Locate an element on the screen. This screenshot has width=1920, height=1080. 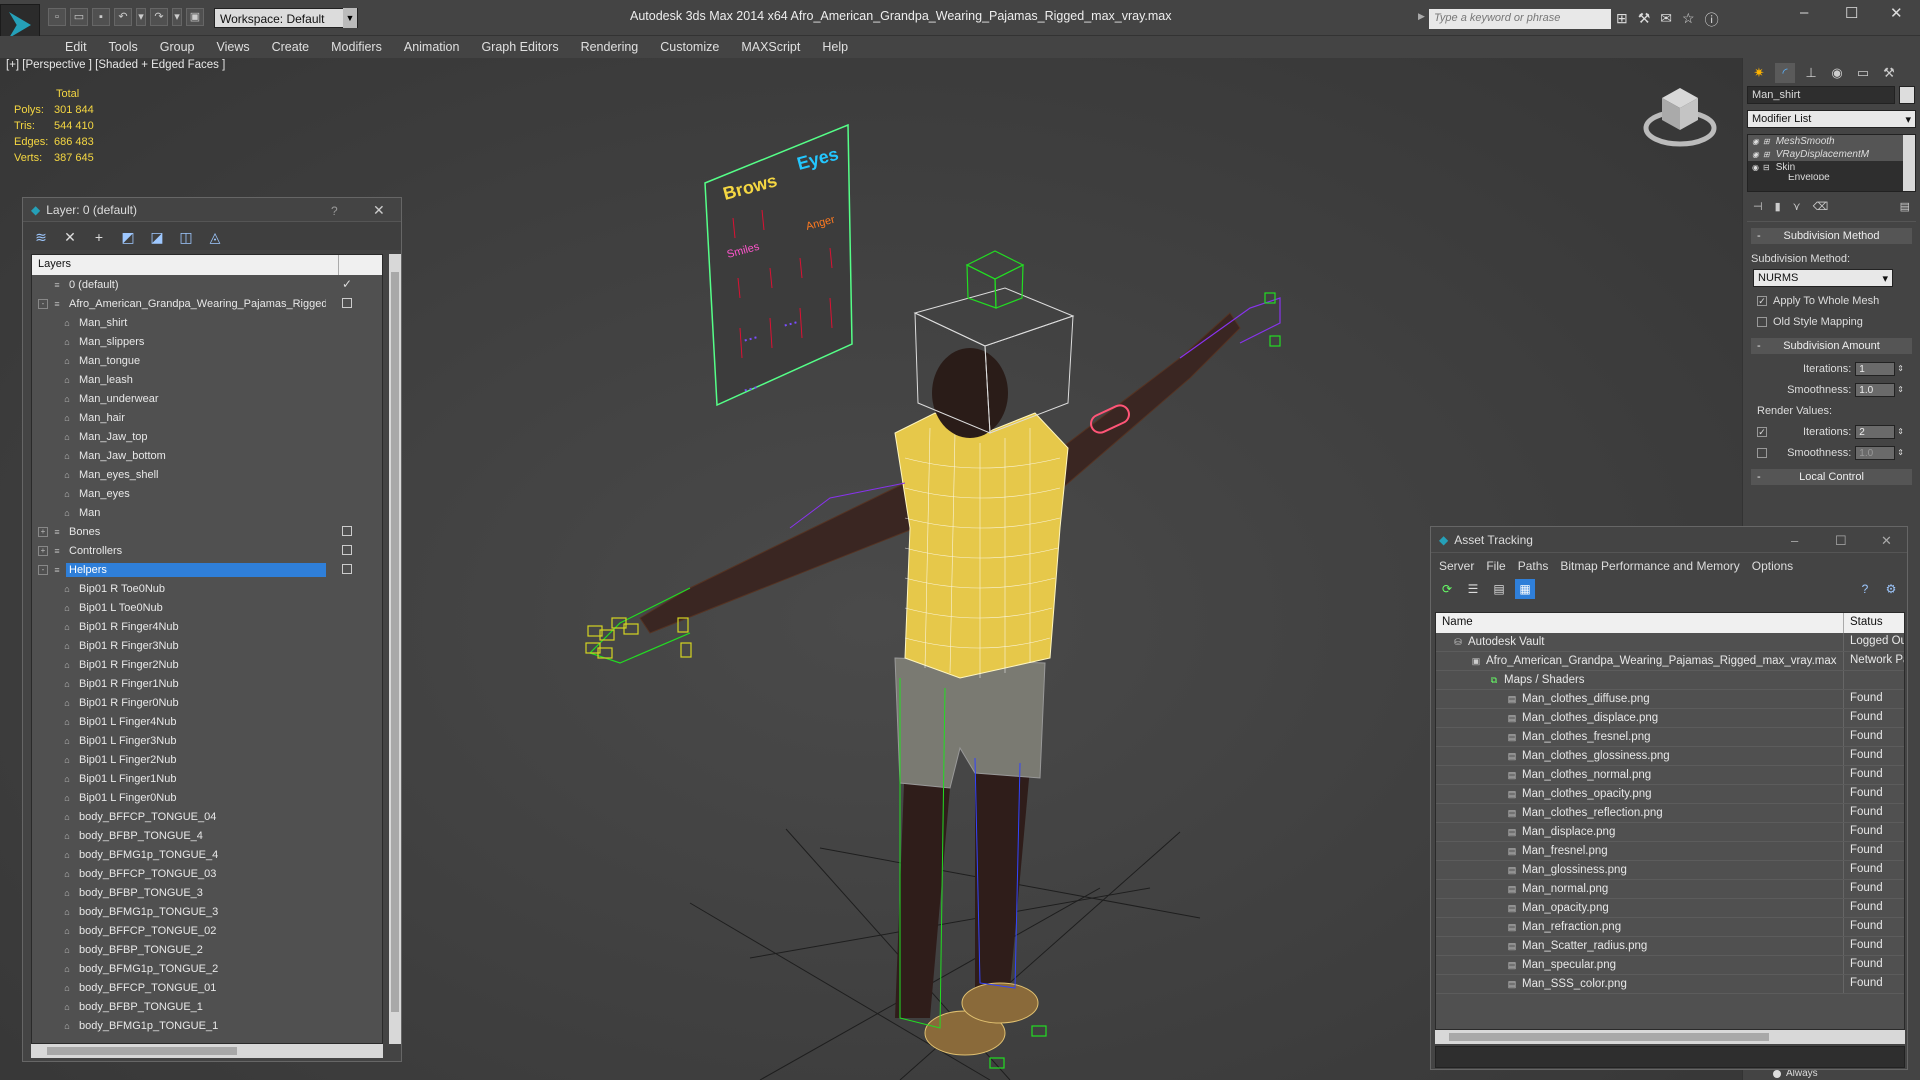
workspace-dropdown-icon: ▼ is located at coordinates (350, 18).